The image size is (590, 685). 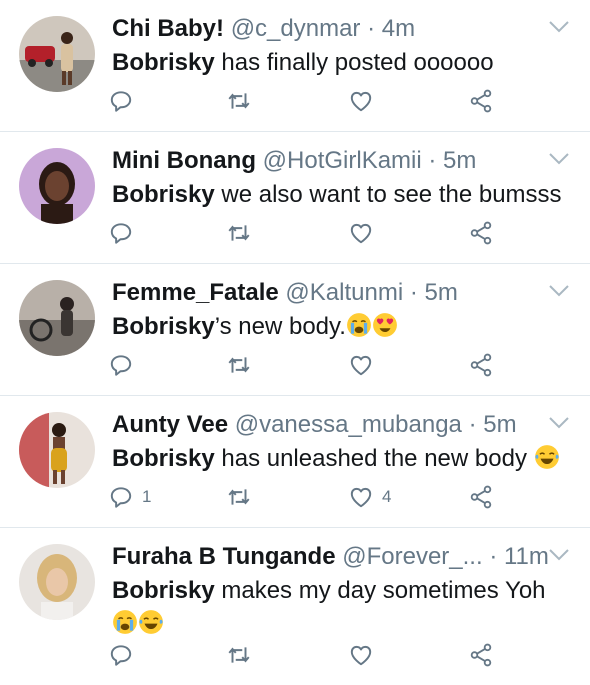 What do you see at coordinates (184, 160) in the screenshot?
I see `display-name: Mini Bonang` at bounding box center [184, 160].